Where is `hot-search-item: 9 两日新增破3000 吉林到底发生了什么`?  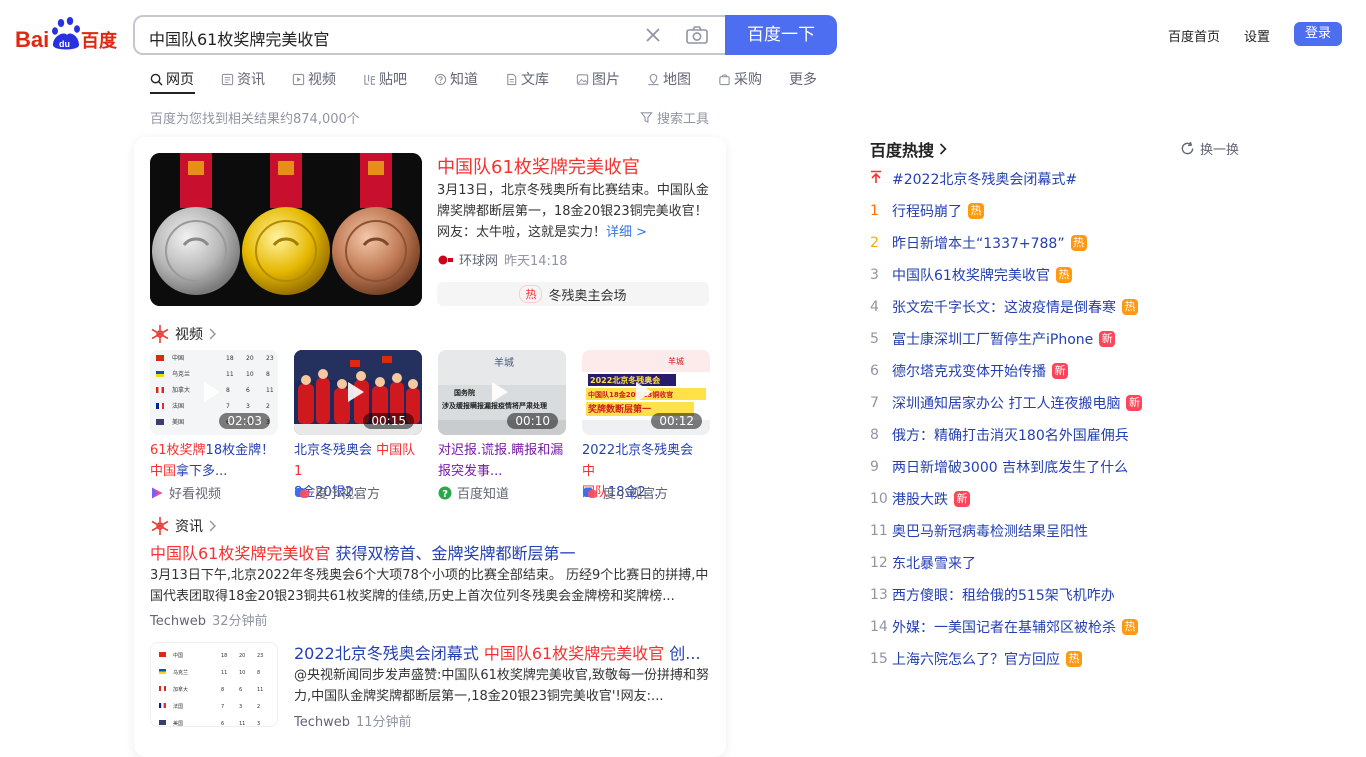 hot-search-item: 9 两日新增破3000 吉林到底发生了什么 is located at coordinates (999, 467).